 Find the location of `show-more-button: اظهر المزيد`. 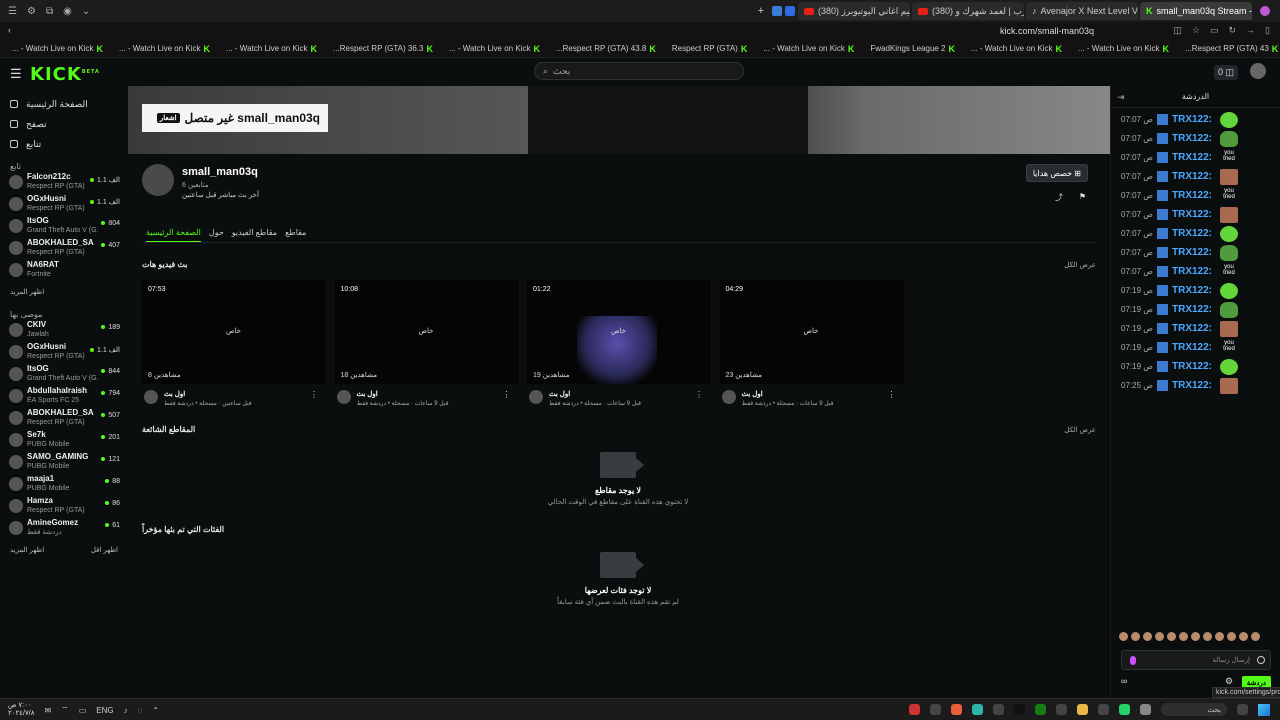

show-more-button: اظهر المزيد is located at coordinates (27, 550).